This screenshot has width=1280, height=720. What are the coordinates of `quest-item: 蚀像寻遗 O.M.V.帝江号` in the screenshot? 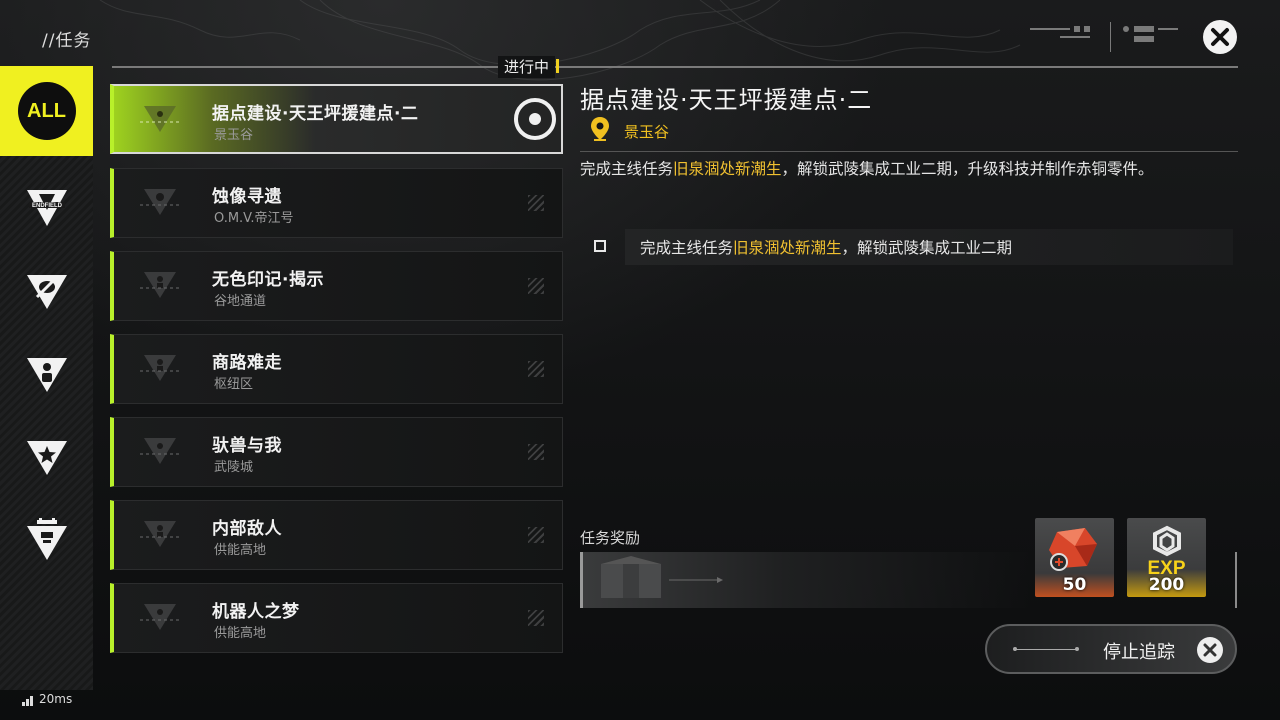 It's located at (336, 203).